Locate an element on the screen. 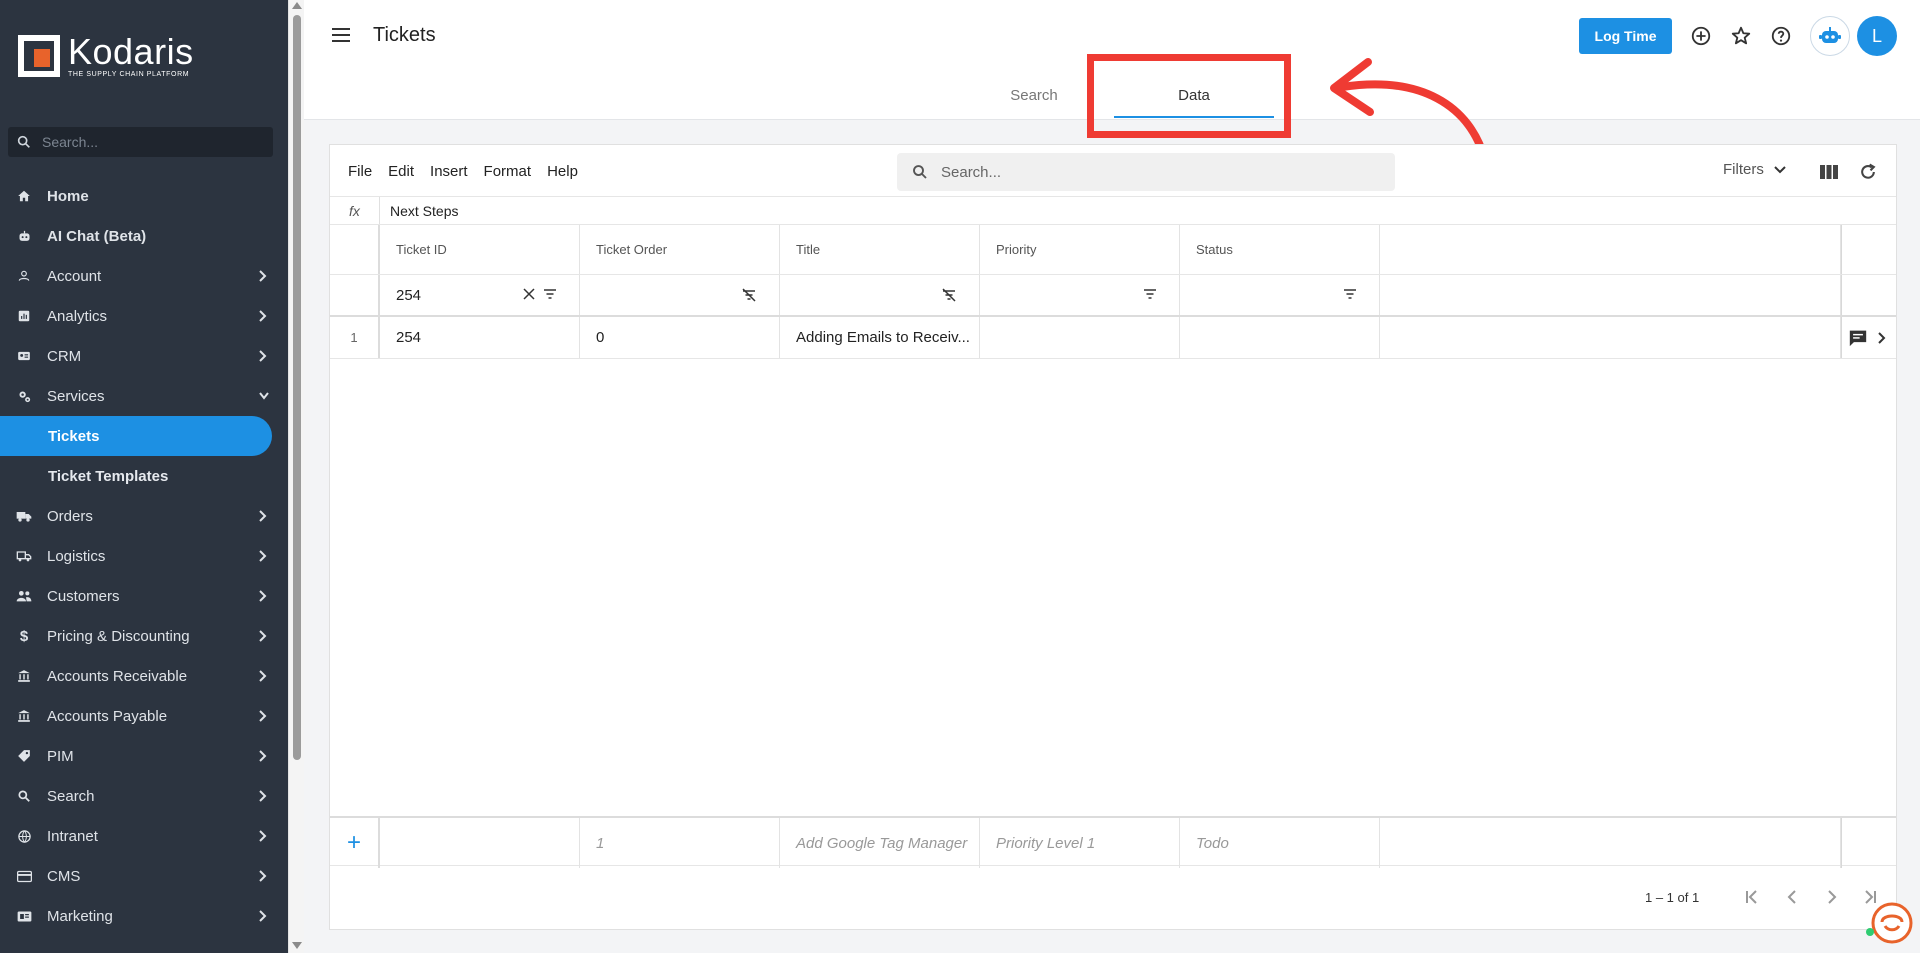 The image size is (1920, 953). robot-icon is located at coordinates (1830, 35).